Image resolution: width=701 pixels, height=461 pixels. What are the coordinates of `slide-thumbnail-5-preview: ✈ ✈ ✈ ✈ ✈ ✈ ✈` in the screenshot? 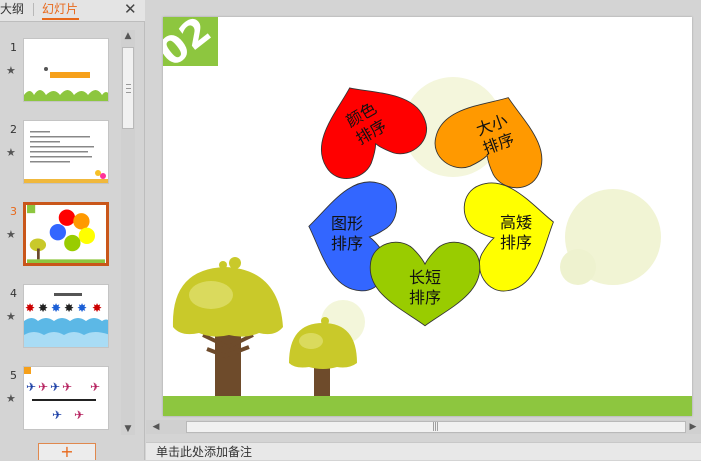 It's located at (66, 398).